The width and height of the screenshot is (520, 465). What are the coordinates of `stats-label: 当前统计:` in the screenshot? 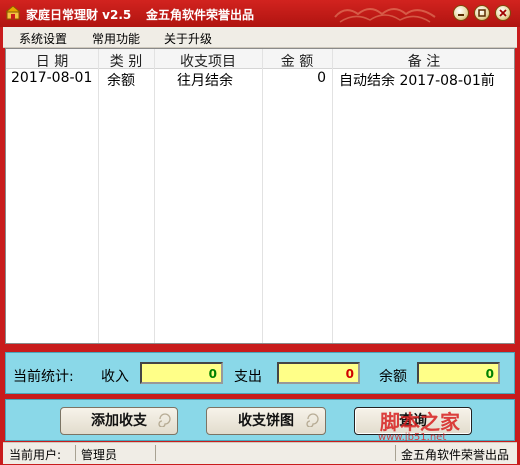 It's located at (43, 377).